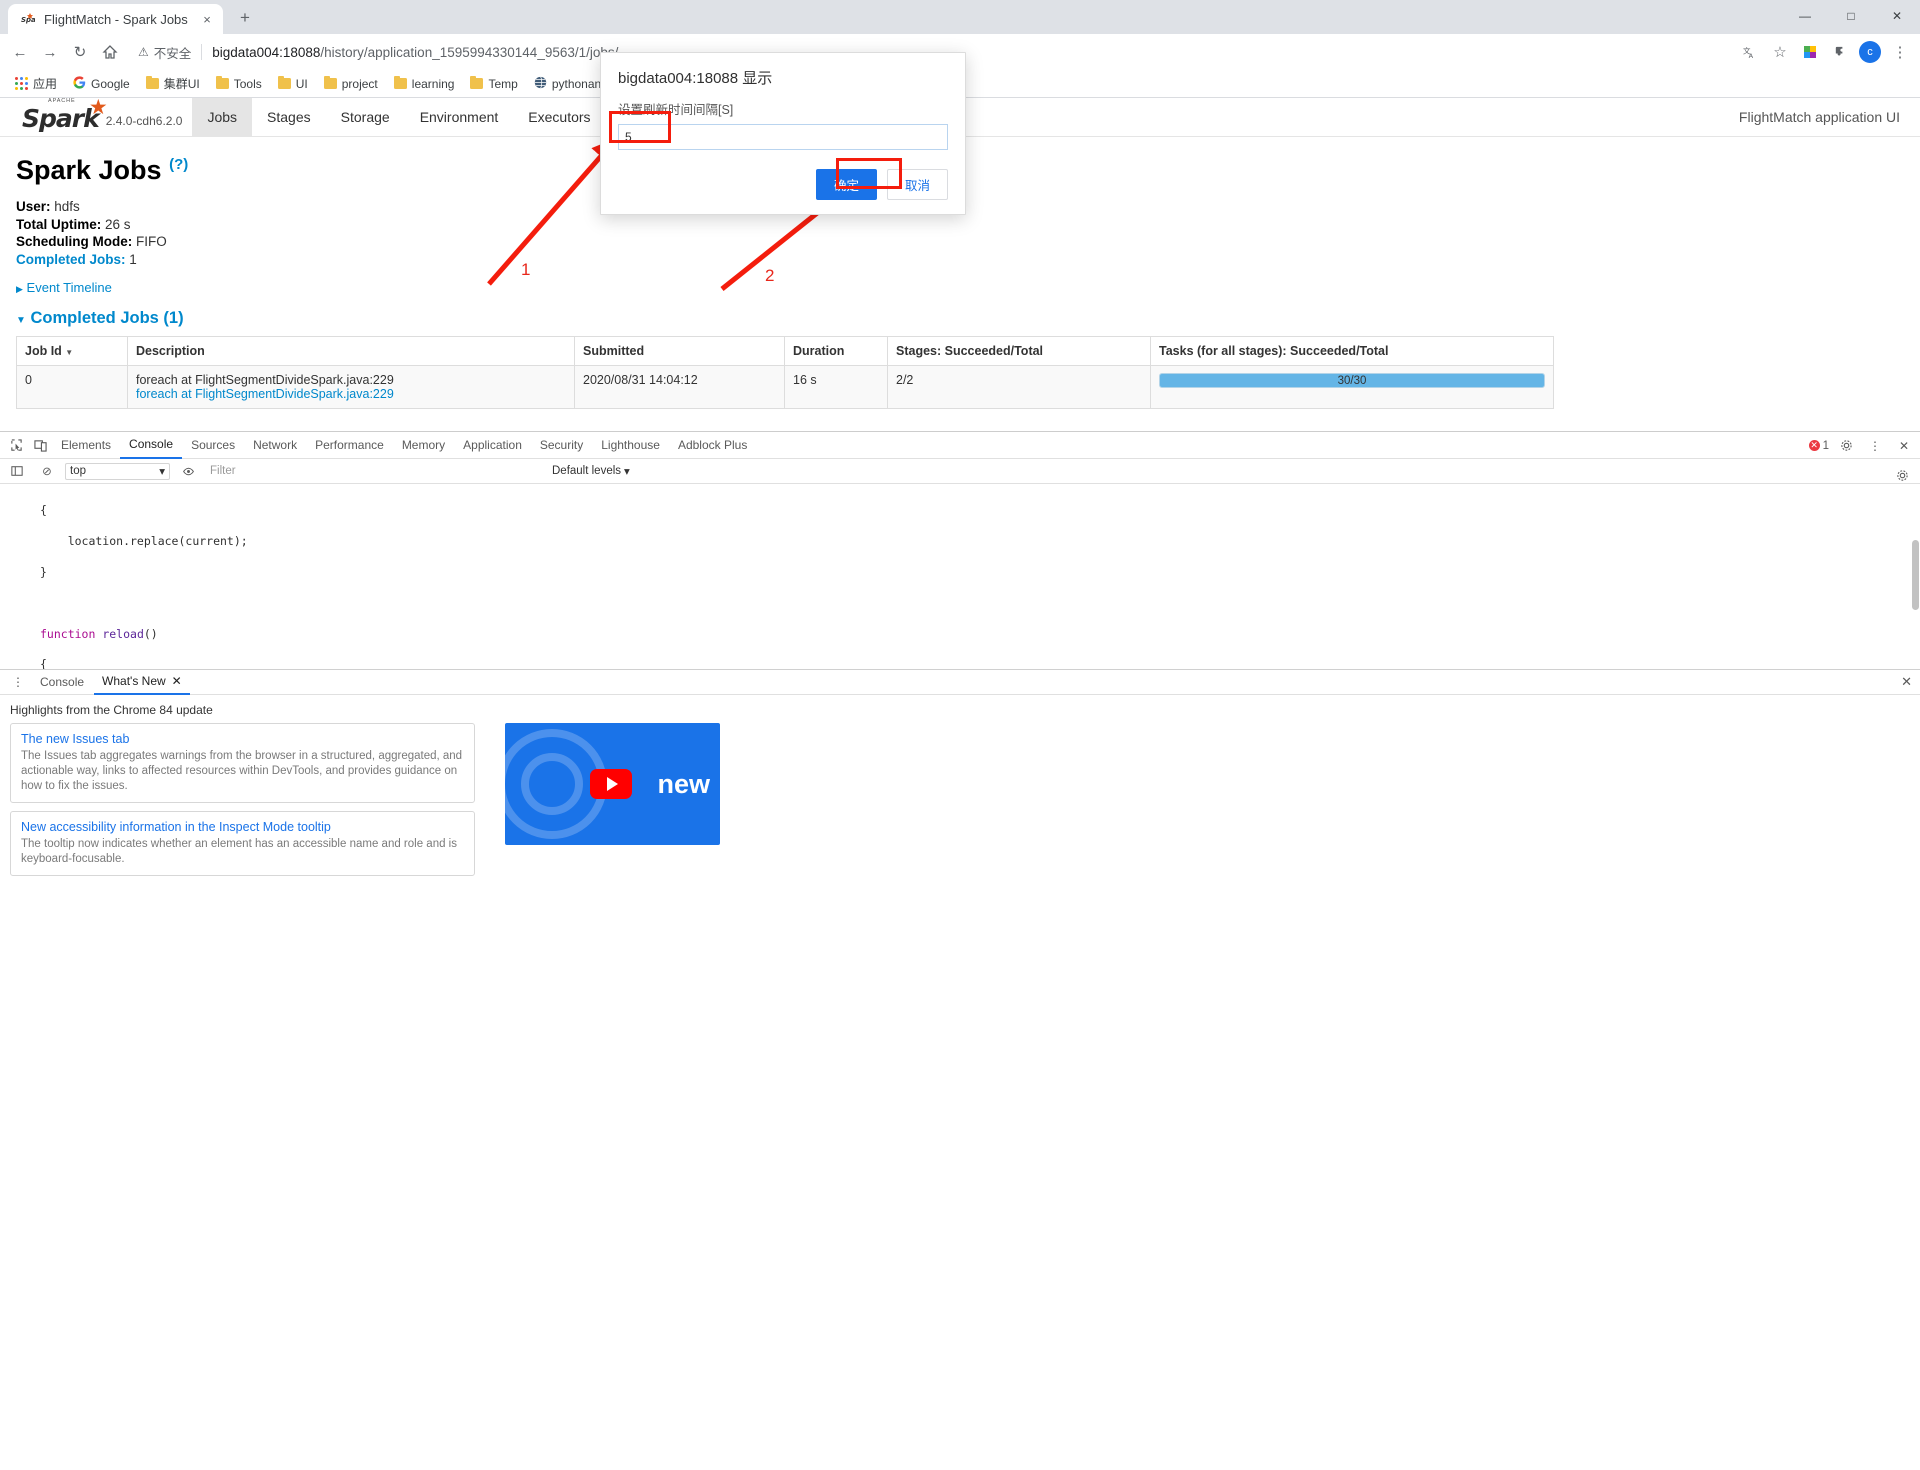  What do you see at coordinates (679, 351) in the screenshot?
I see `column-header-submitted: Submitted` at bounding box center [679, 351].